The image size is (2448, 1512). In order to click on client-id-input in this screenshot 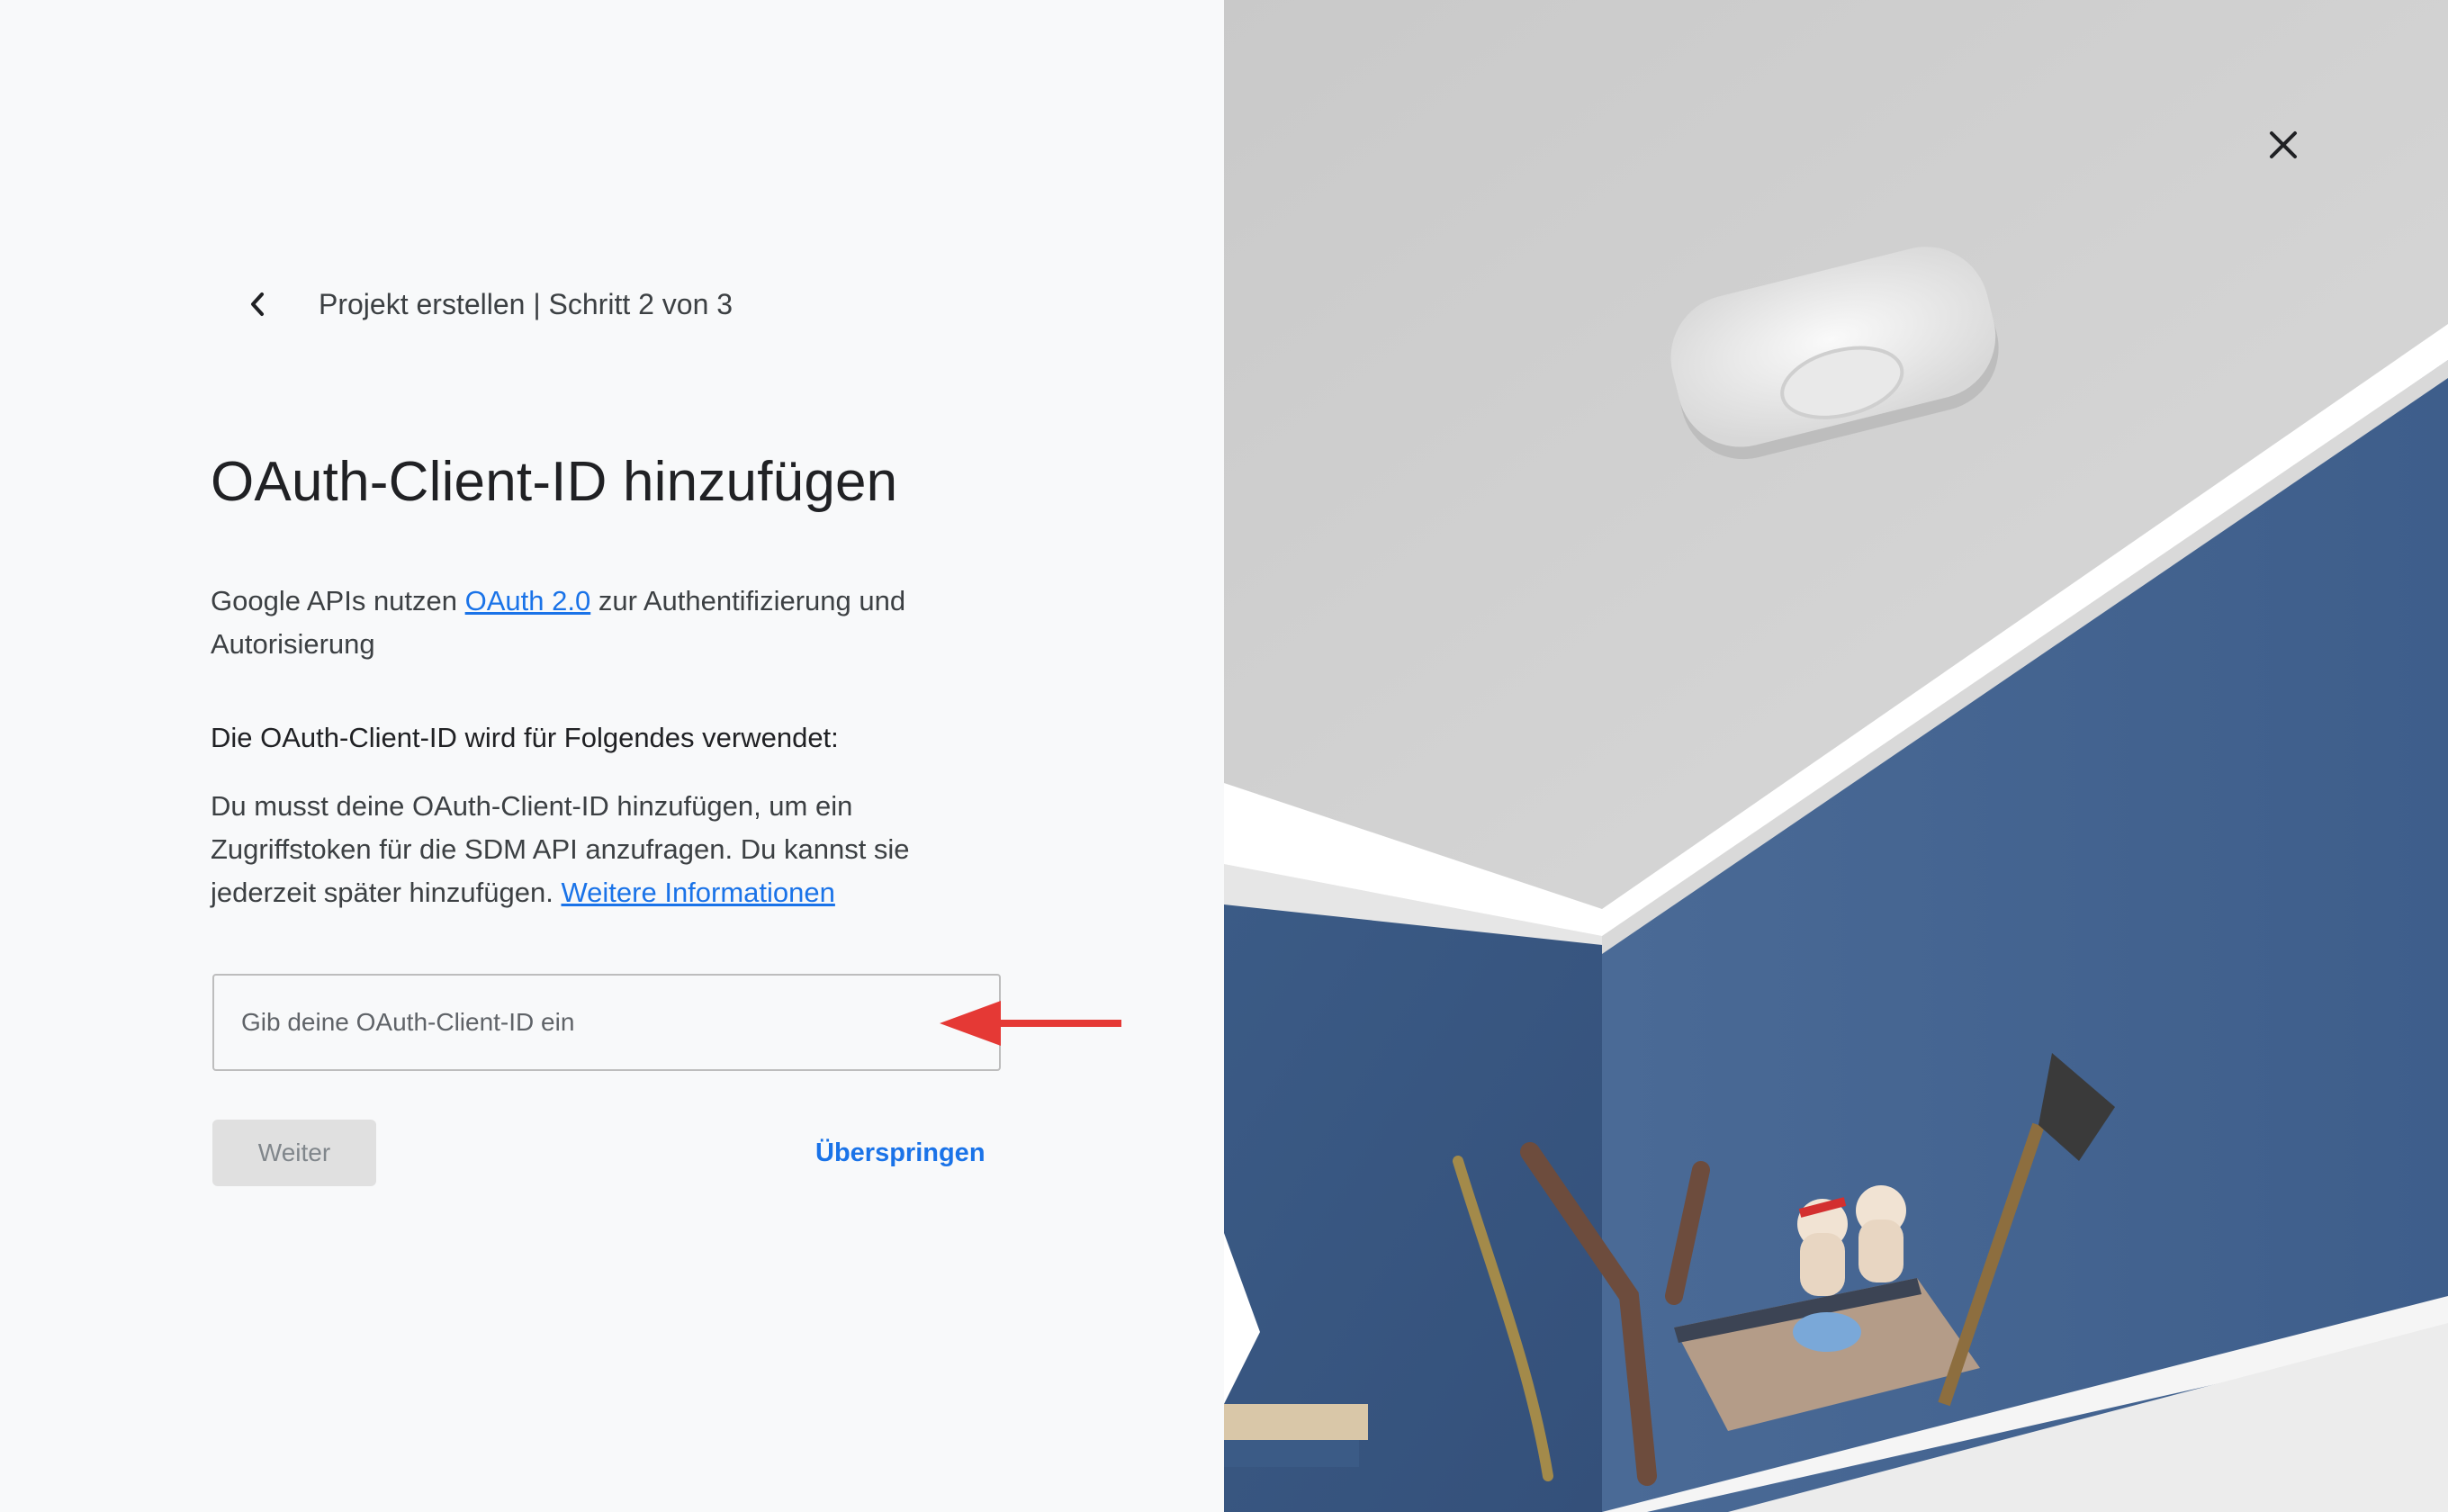, I will do `click(606, 1022)`.